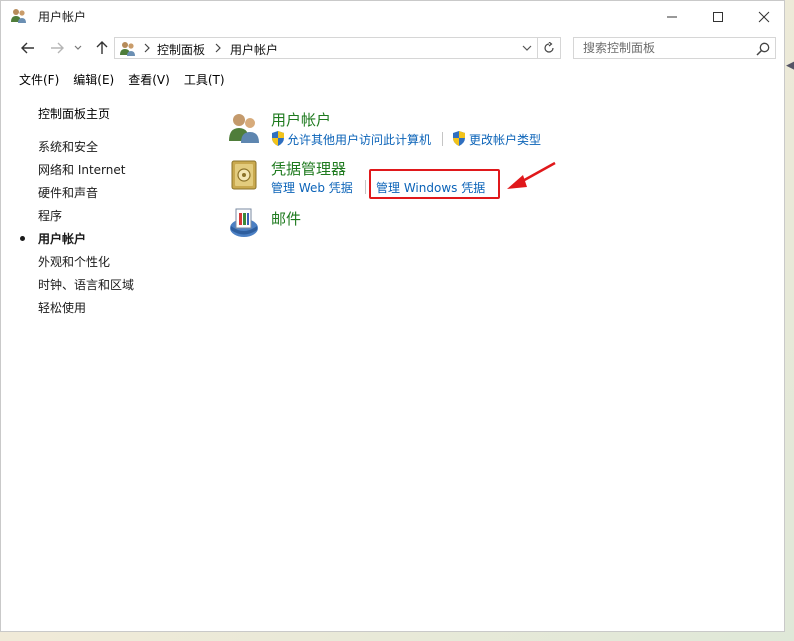  What do you see at coordinates (22, 238) in the screenshot?
I see `active-bullet-icon` at bounding box center [22, 238].